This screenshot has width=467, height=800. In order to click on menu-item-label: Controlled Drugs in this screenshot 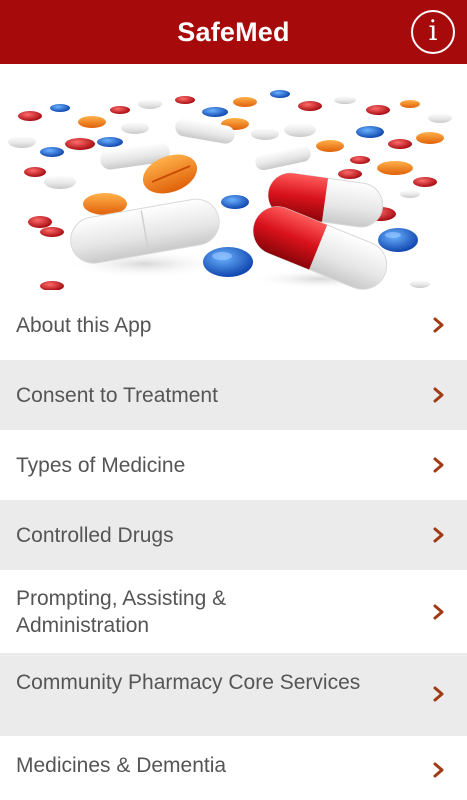, I will do `click(95, 535)`.